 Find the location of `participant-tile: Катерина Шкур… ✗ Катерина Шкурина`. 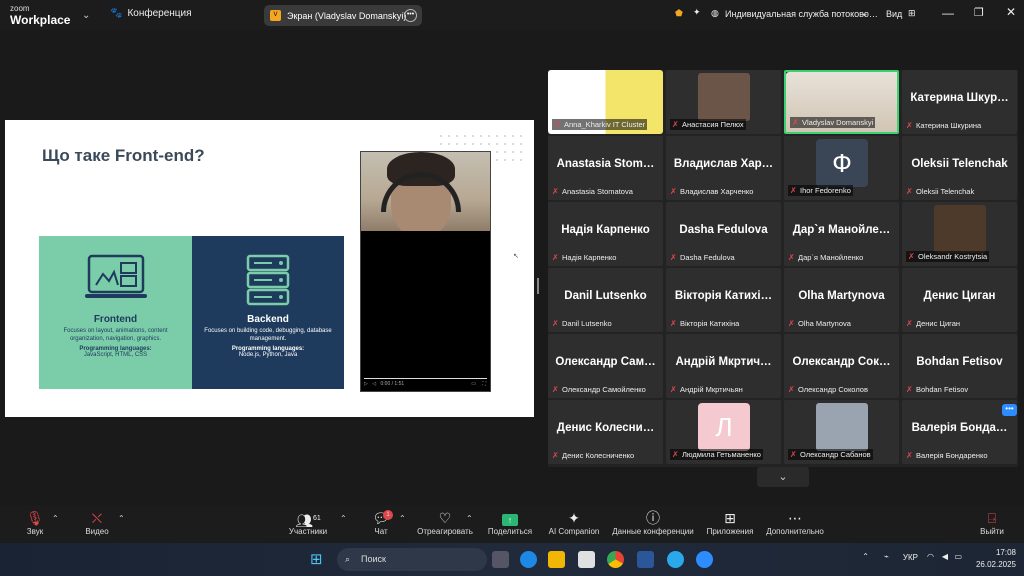

participant-tile: Катерина Шкур… ✗ Катерина Шкурина is located at coordinates (959, 102).